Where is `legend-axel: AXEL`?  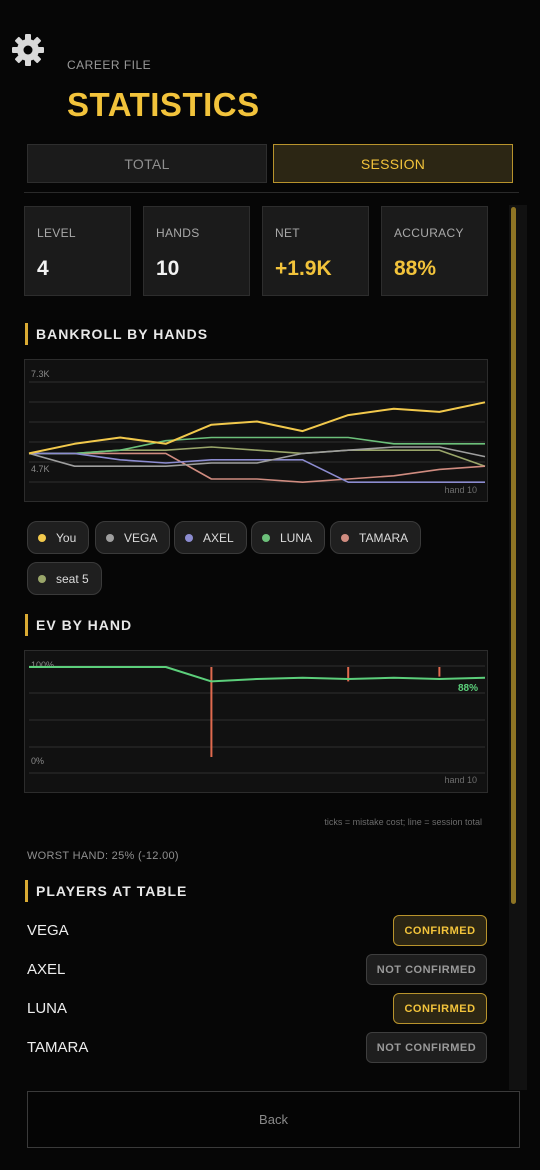
legend-axel: AXEL is located at coordinates (210, 537).